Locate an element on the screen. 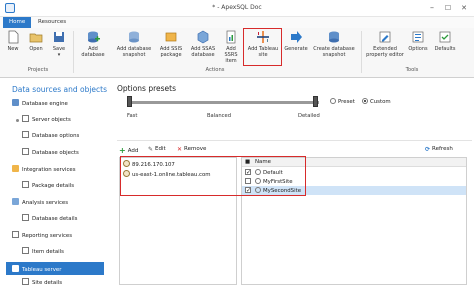 Image resolution: width=474 pixels, height=289 pixels. sidebar-item-tableau-server: Tableau server is located at coordinates (55, 268).